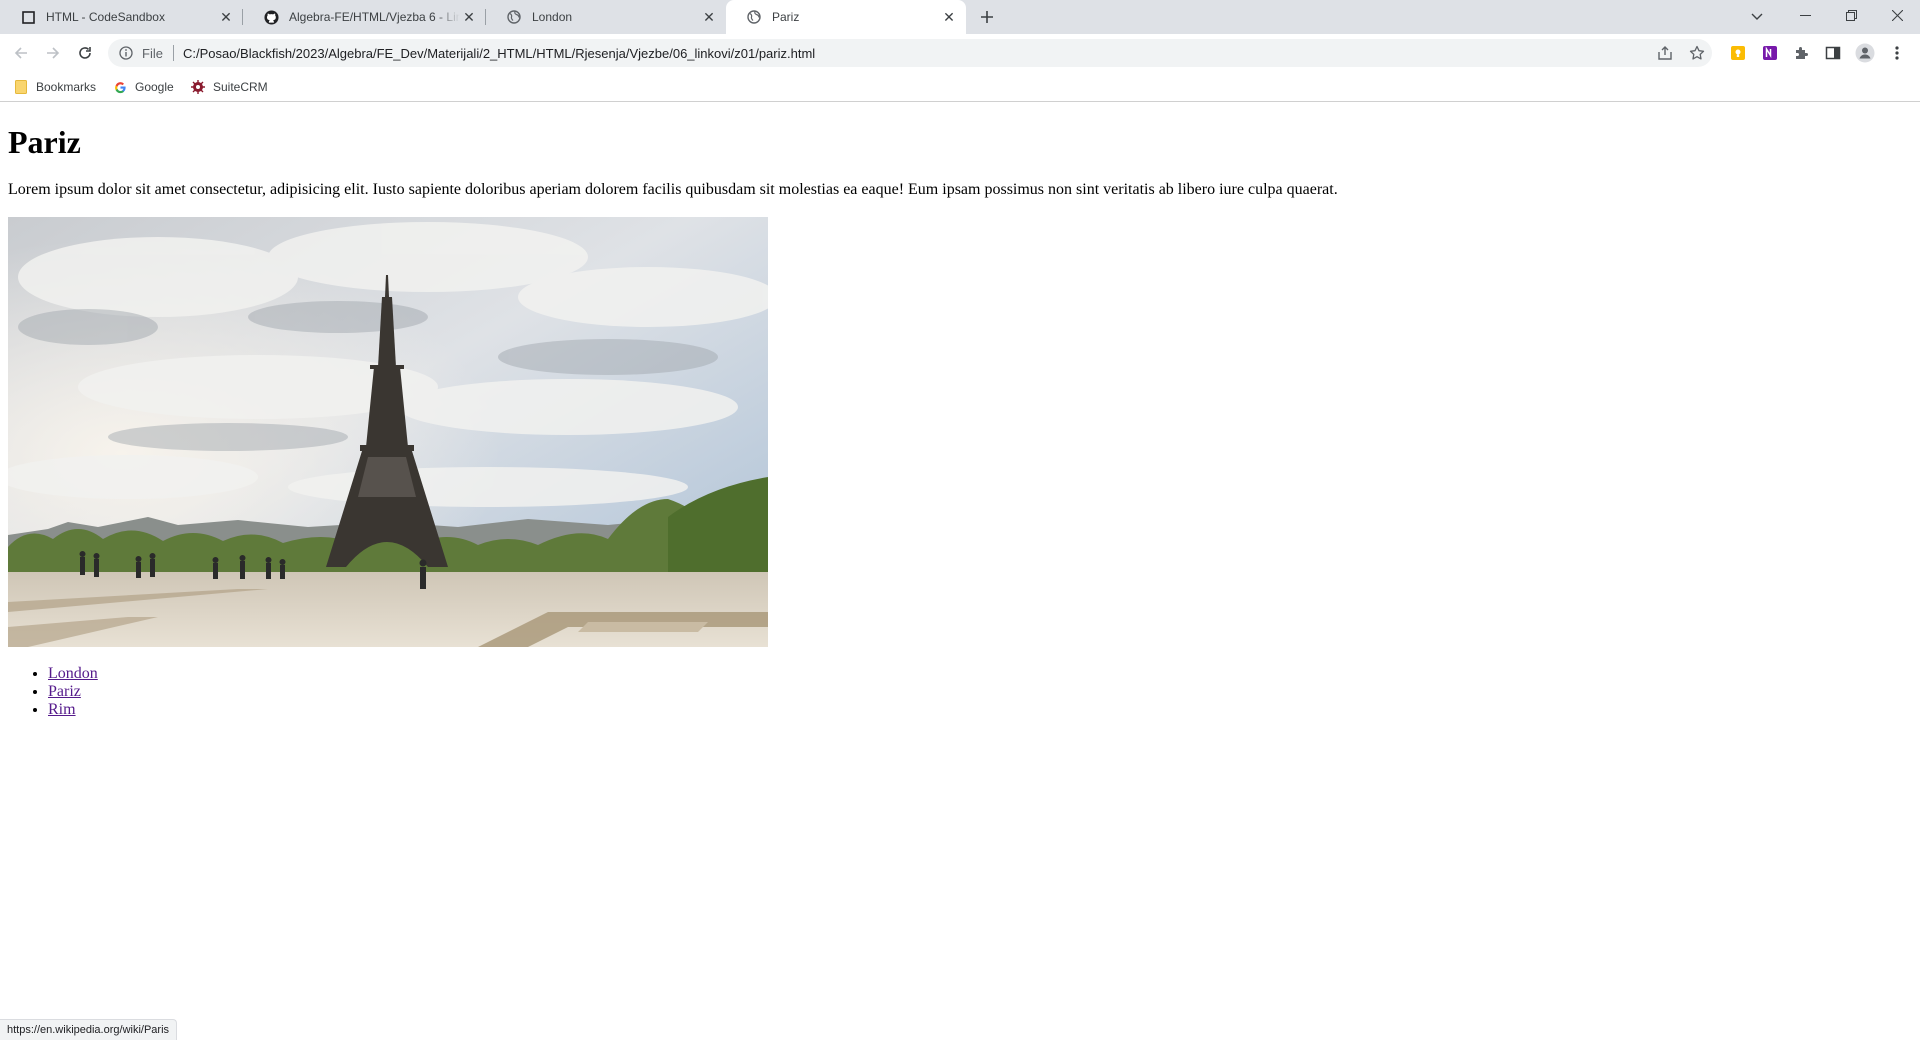 The height and width of the screenshot is (1040, 1920). What do you see at coordinates (240, 87) in the screenshot?
I see `bookmark-label: SuiteCRM` at bounding box center [240, 87].